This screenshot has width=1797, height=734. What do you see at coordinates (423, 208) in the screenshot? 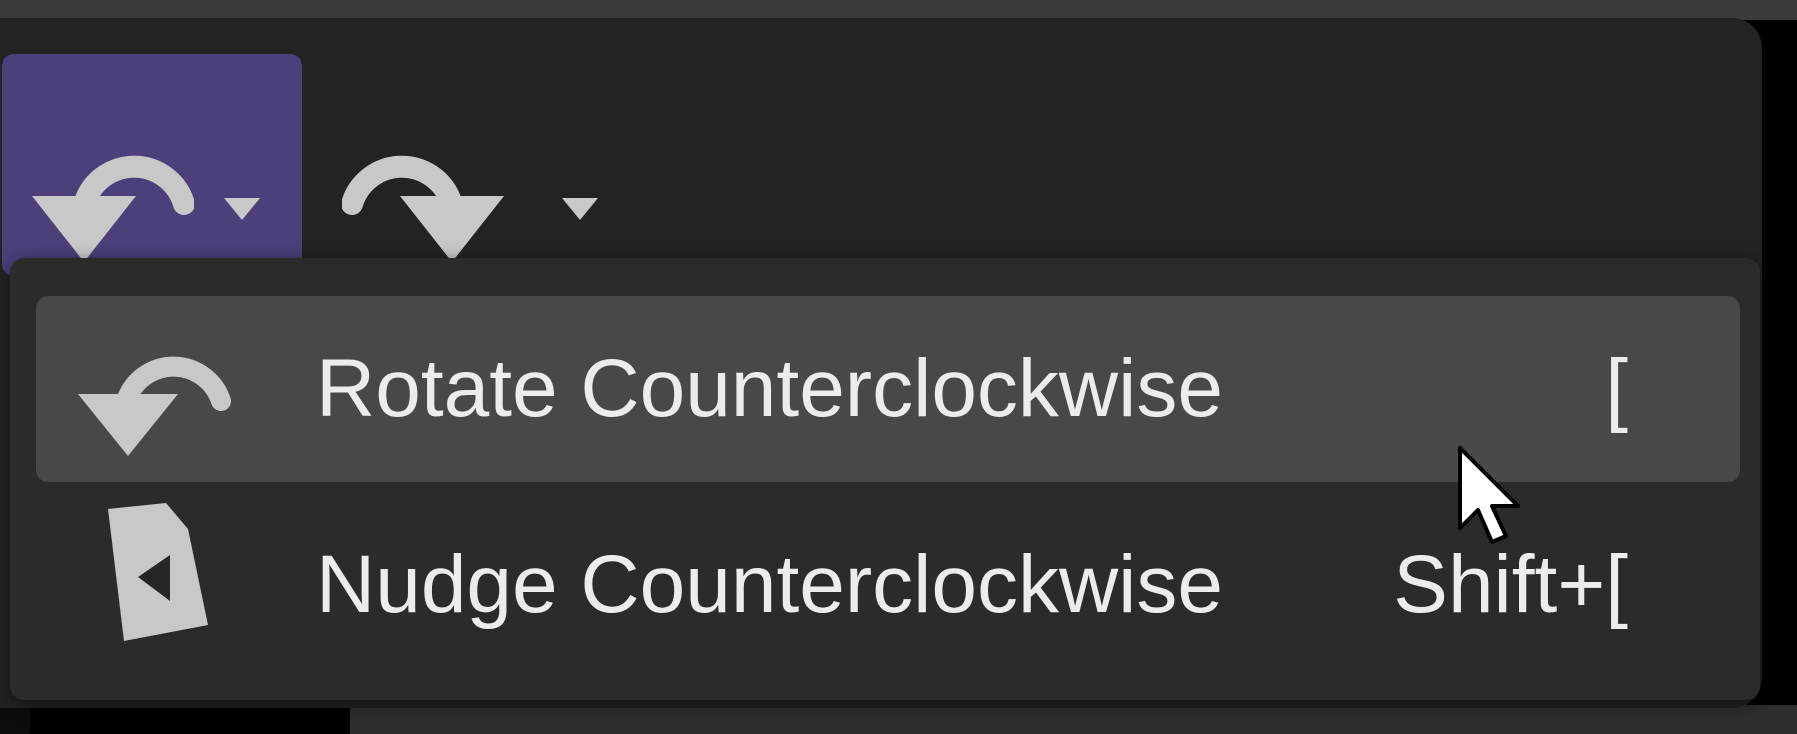
I see `rotate-cw-icon` at bounding box center [423, 208].